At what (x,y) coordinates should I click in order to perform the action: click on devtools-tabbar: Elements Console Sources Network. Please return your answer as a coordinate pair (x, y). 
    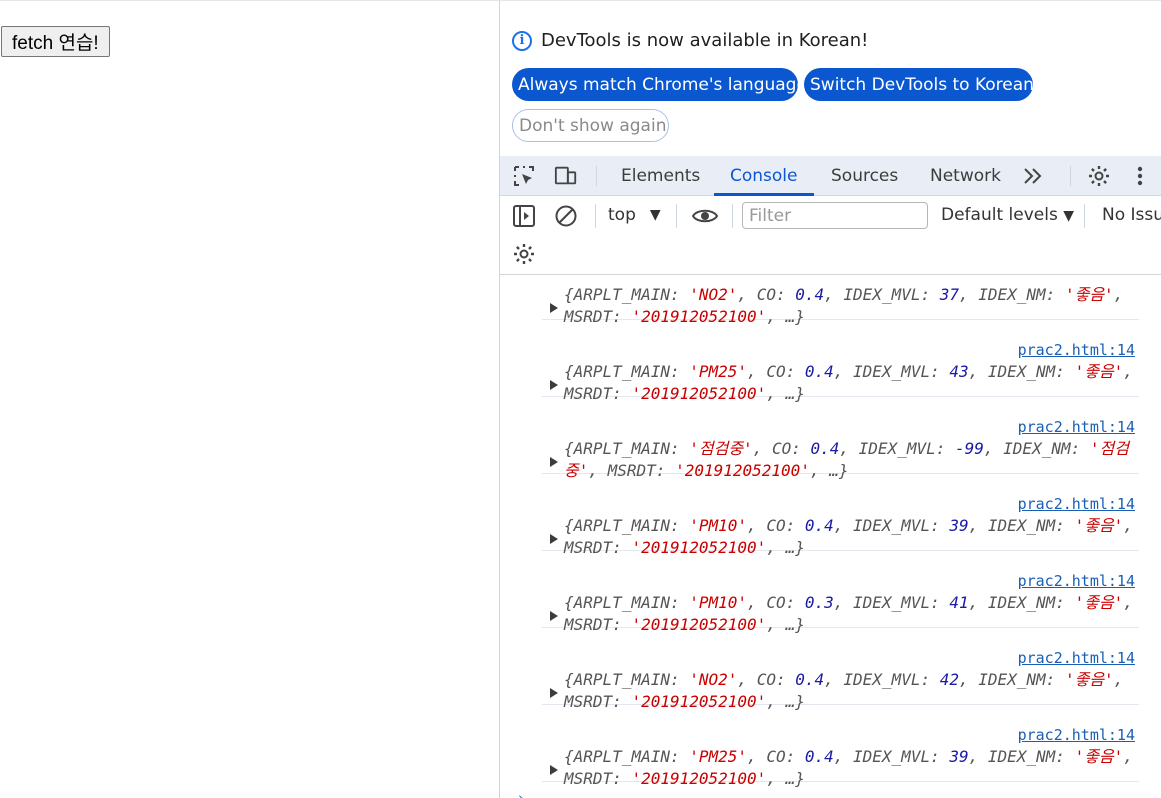
    Looking at the image, I should click on (830, 176).